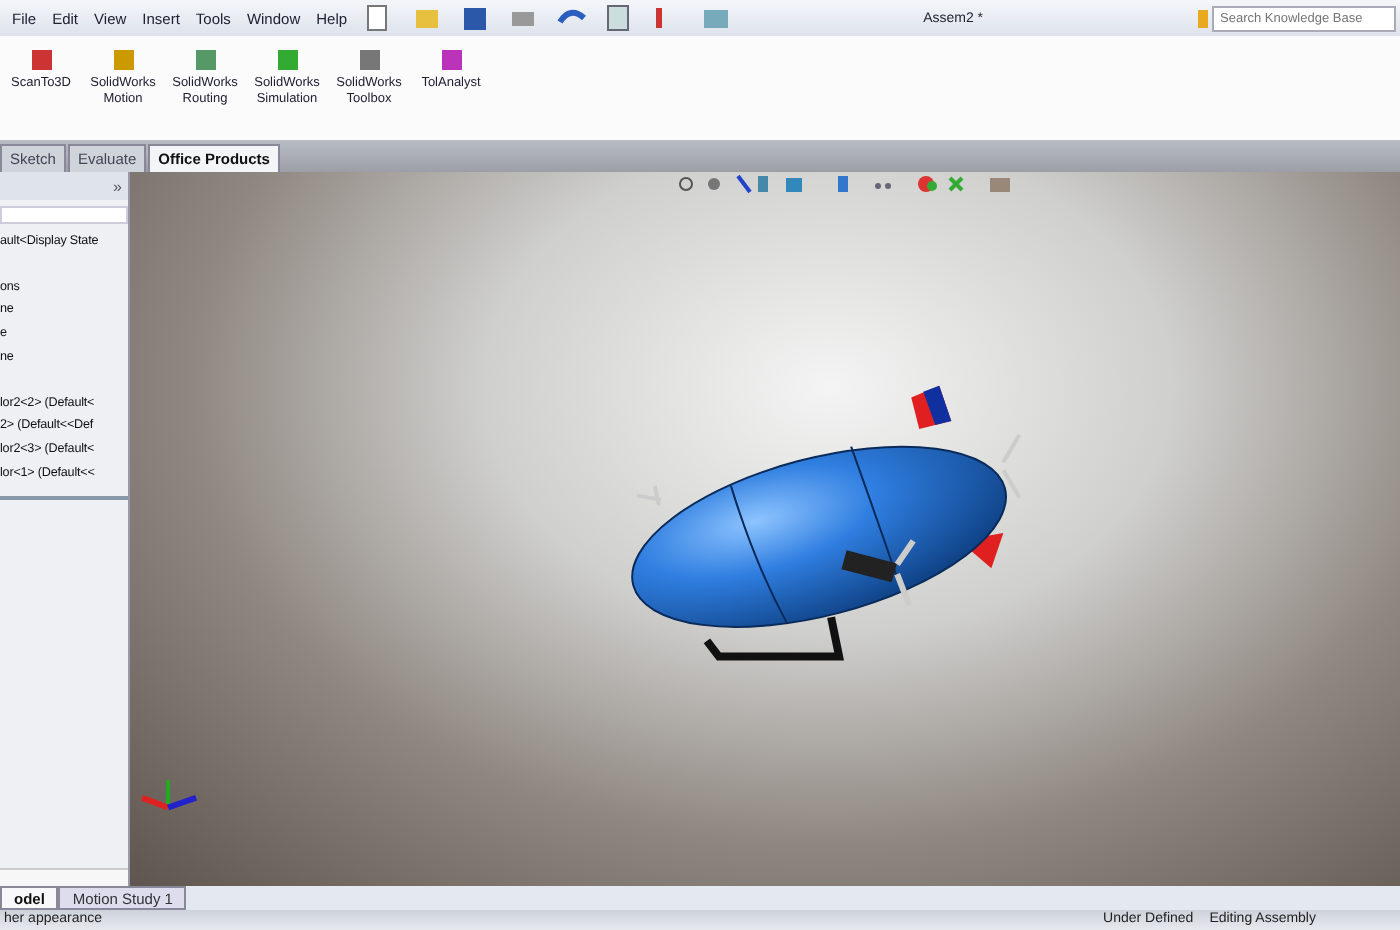 This screenshot has width=1400, height=930. Describe the element at coordinates (1203, 18) in the screenshot. I see `search-icon` at that location.